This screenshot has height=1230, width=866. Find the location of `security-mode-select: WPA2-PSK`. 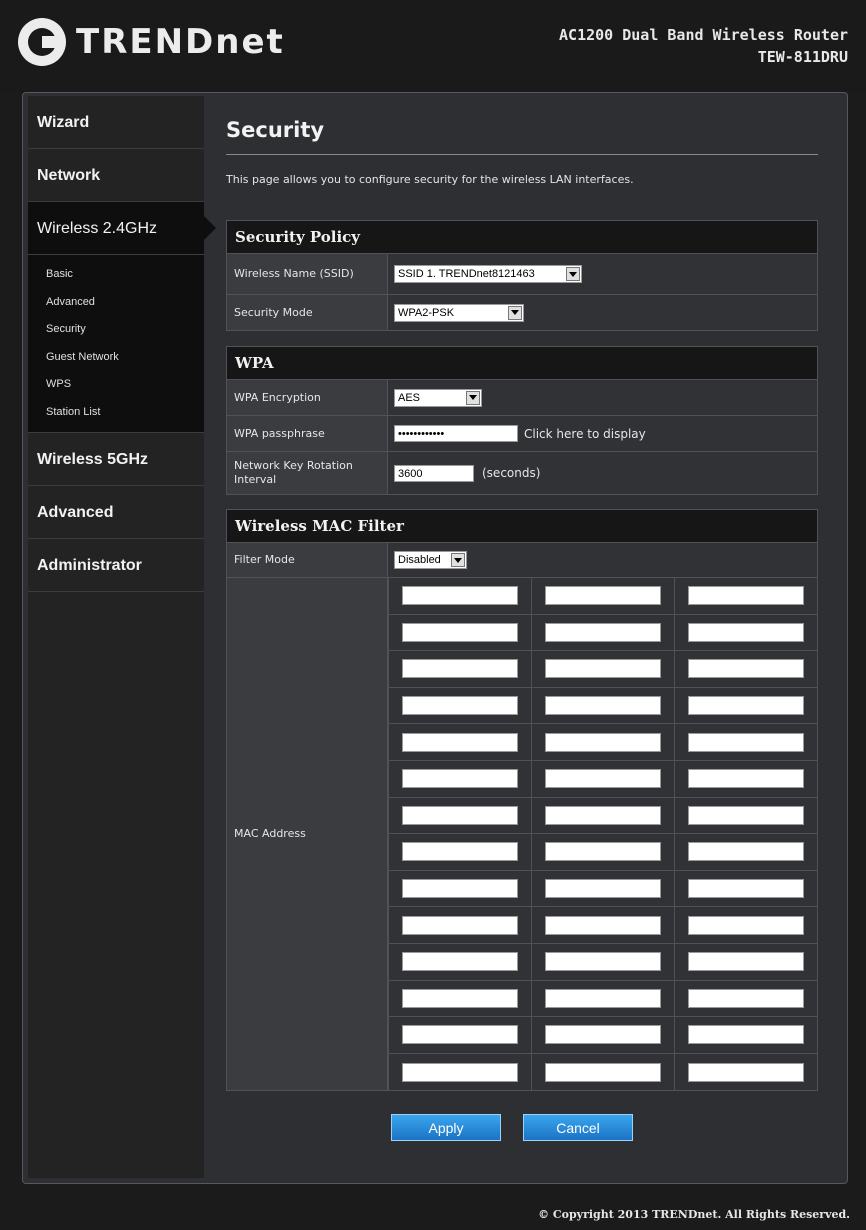

security-mode-select: WPA2-PSK is located at coordinates (459, 312).